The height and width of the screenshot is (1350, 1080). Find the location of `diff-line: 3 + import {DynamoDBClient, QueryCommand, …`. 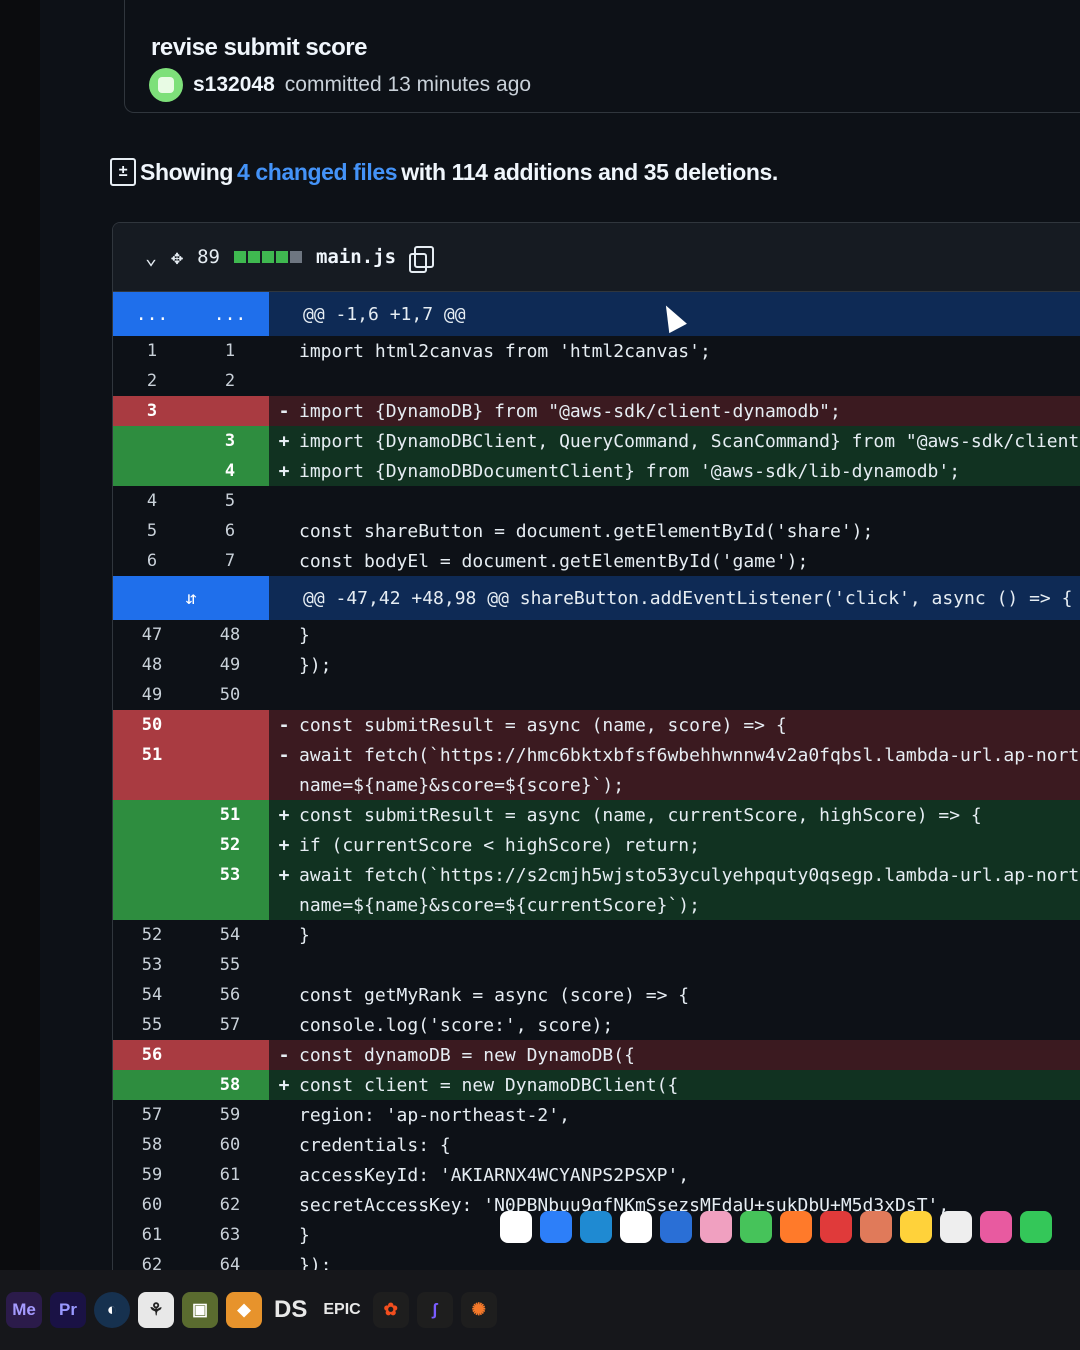

diff-line: 3 + import {DynamoDBClient, QueryCommand, … is located at coordinates (596, 441).